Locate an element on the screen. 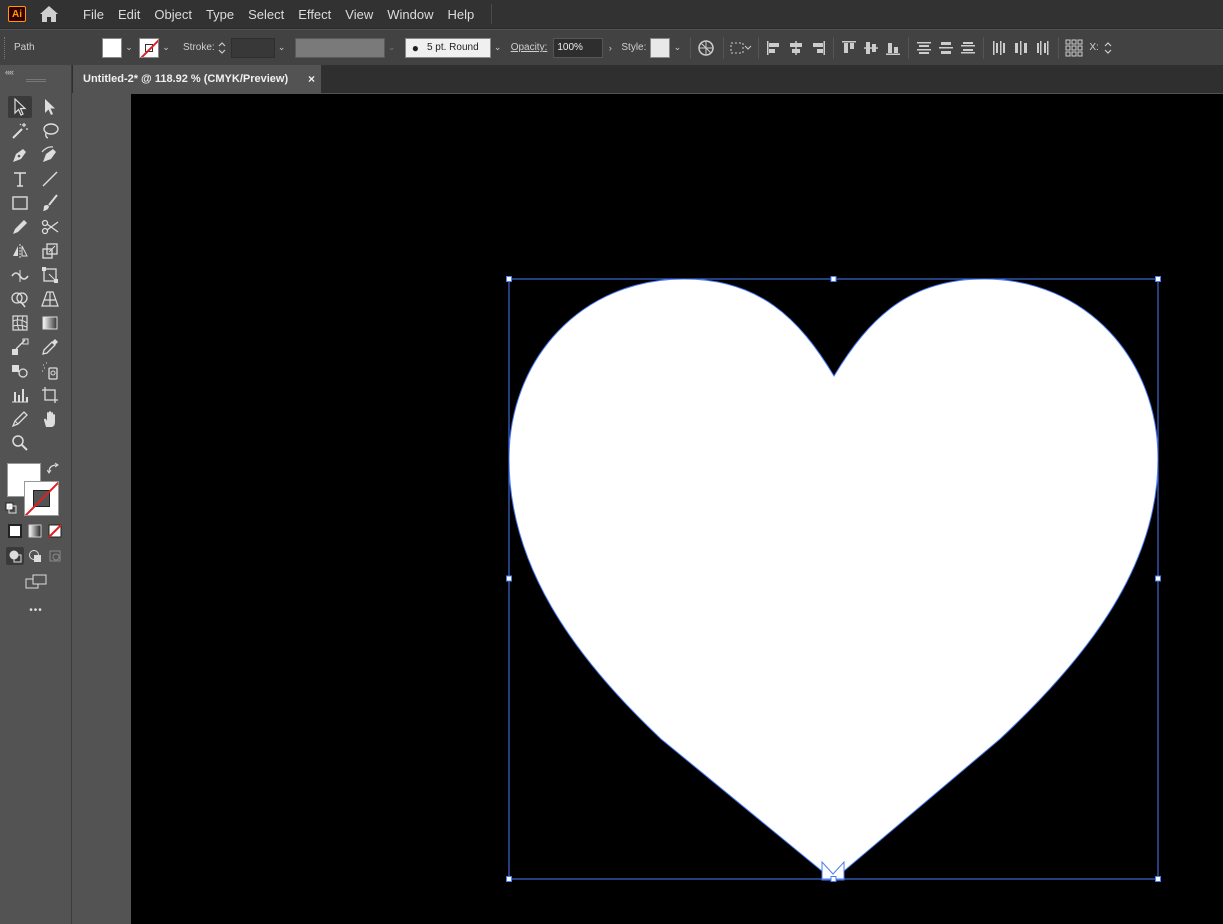 Image resolution: width=1223 pixels, height=924 pixels. panel-grip is located at coordinates (36, 80).